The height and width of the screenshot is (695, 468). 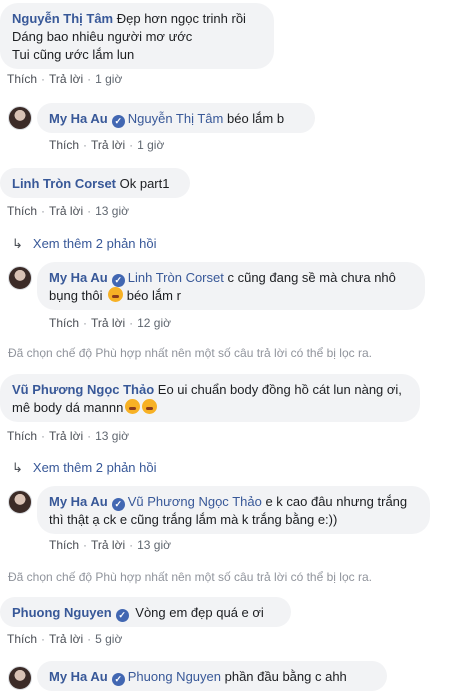 What do you see at coordinates (64, 183) in the screenshot?
I see `commenter-name: Linh Tròn Corset` at bounding box center [64, 183].